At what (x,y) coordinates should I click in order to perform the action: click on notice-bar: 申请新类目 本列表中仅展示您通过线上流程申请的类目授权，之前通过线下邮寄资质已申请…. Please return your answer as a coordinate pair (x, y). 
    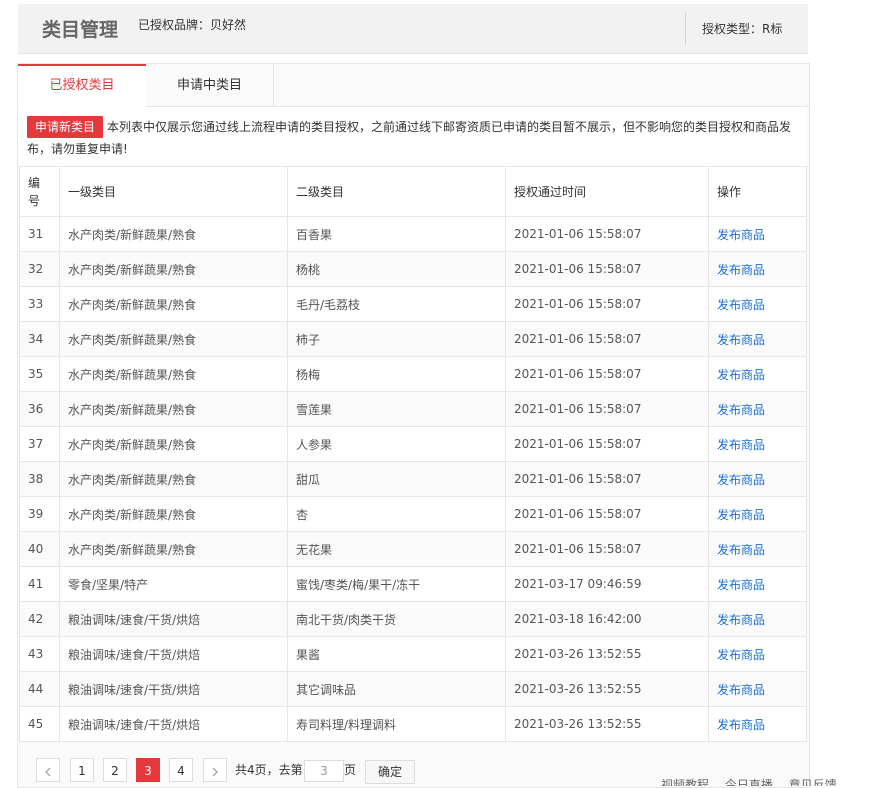
    Looking at the image, I should click on (412, 136).